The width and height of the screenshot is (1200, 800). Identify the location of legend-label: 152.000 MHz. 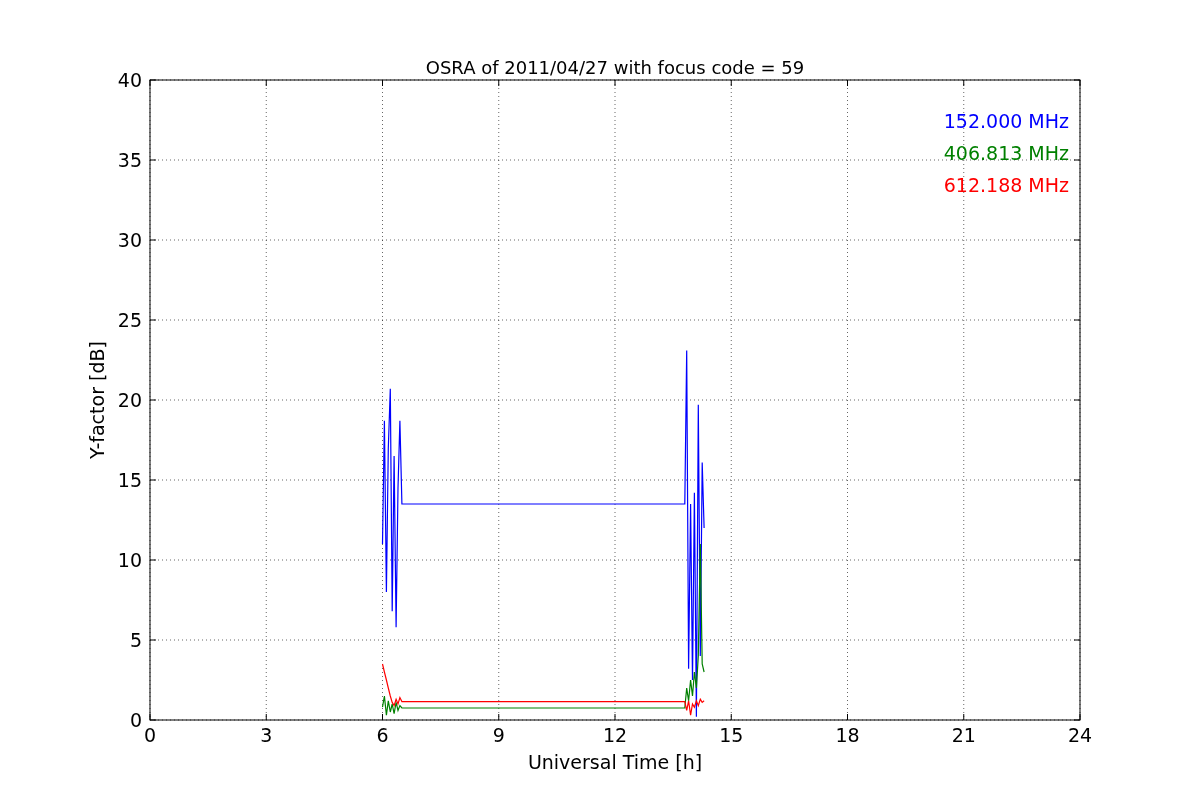
(1006, 121).